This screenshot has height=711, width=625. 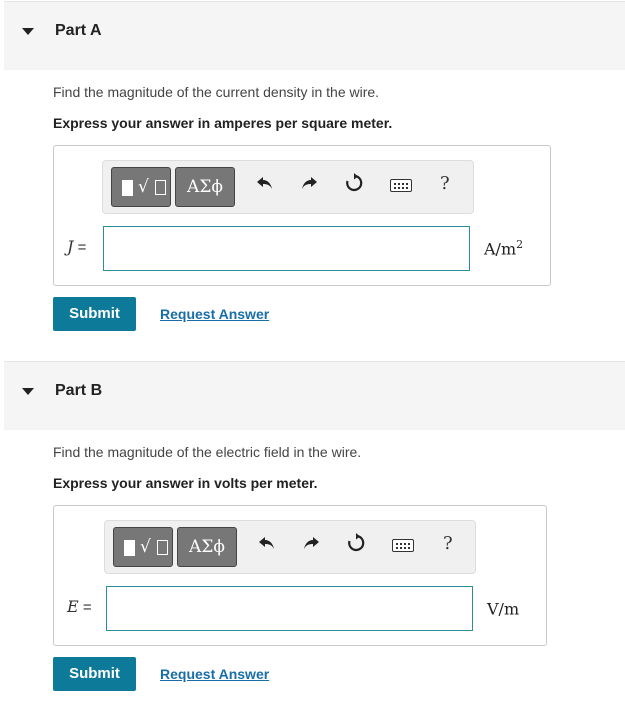 I want to click on part-b-instruction: Express your answer in volts per meter., so click(x=185, y=483).